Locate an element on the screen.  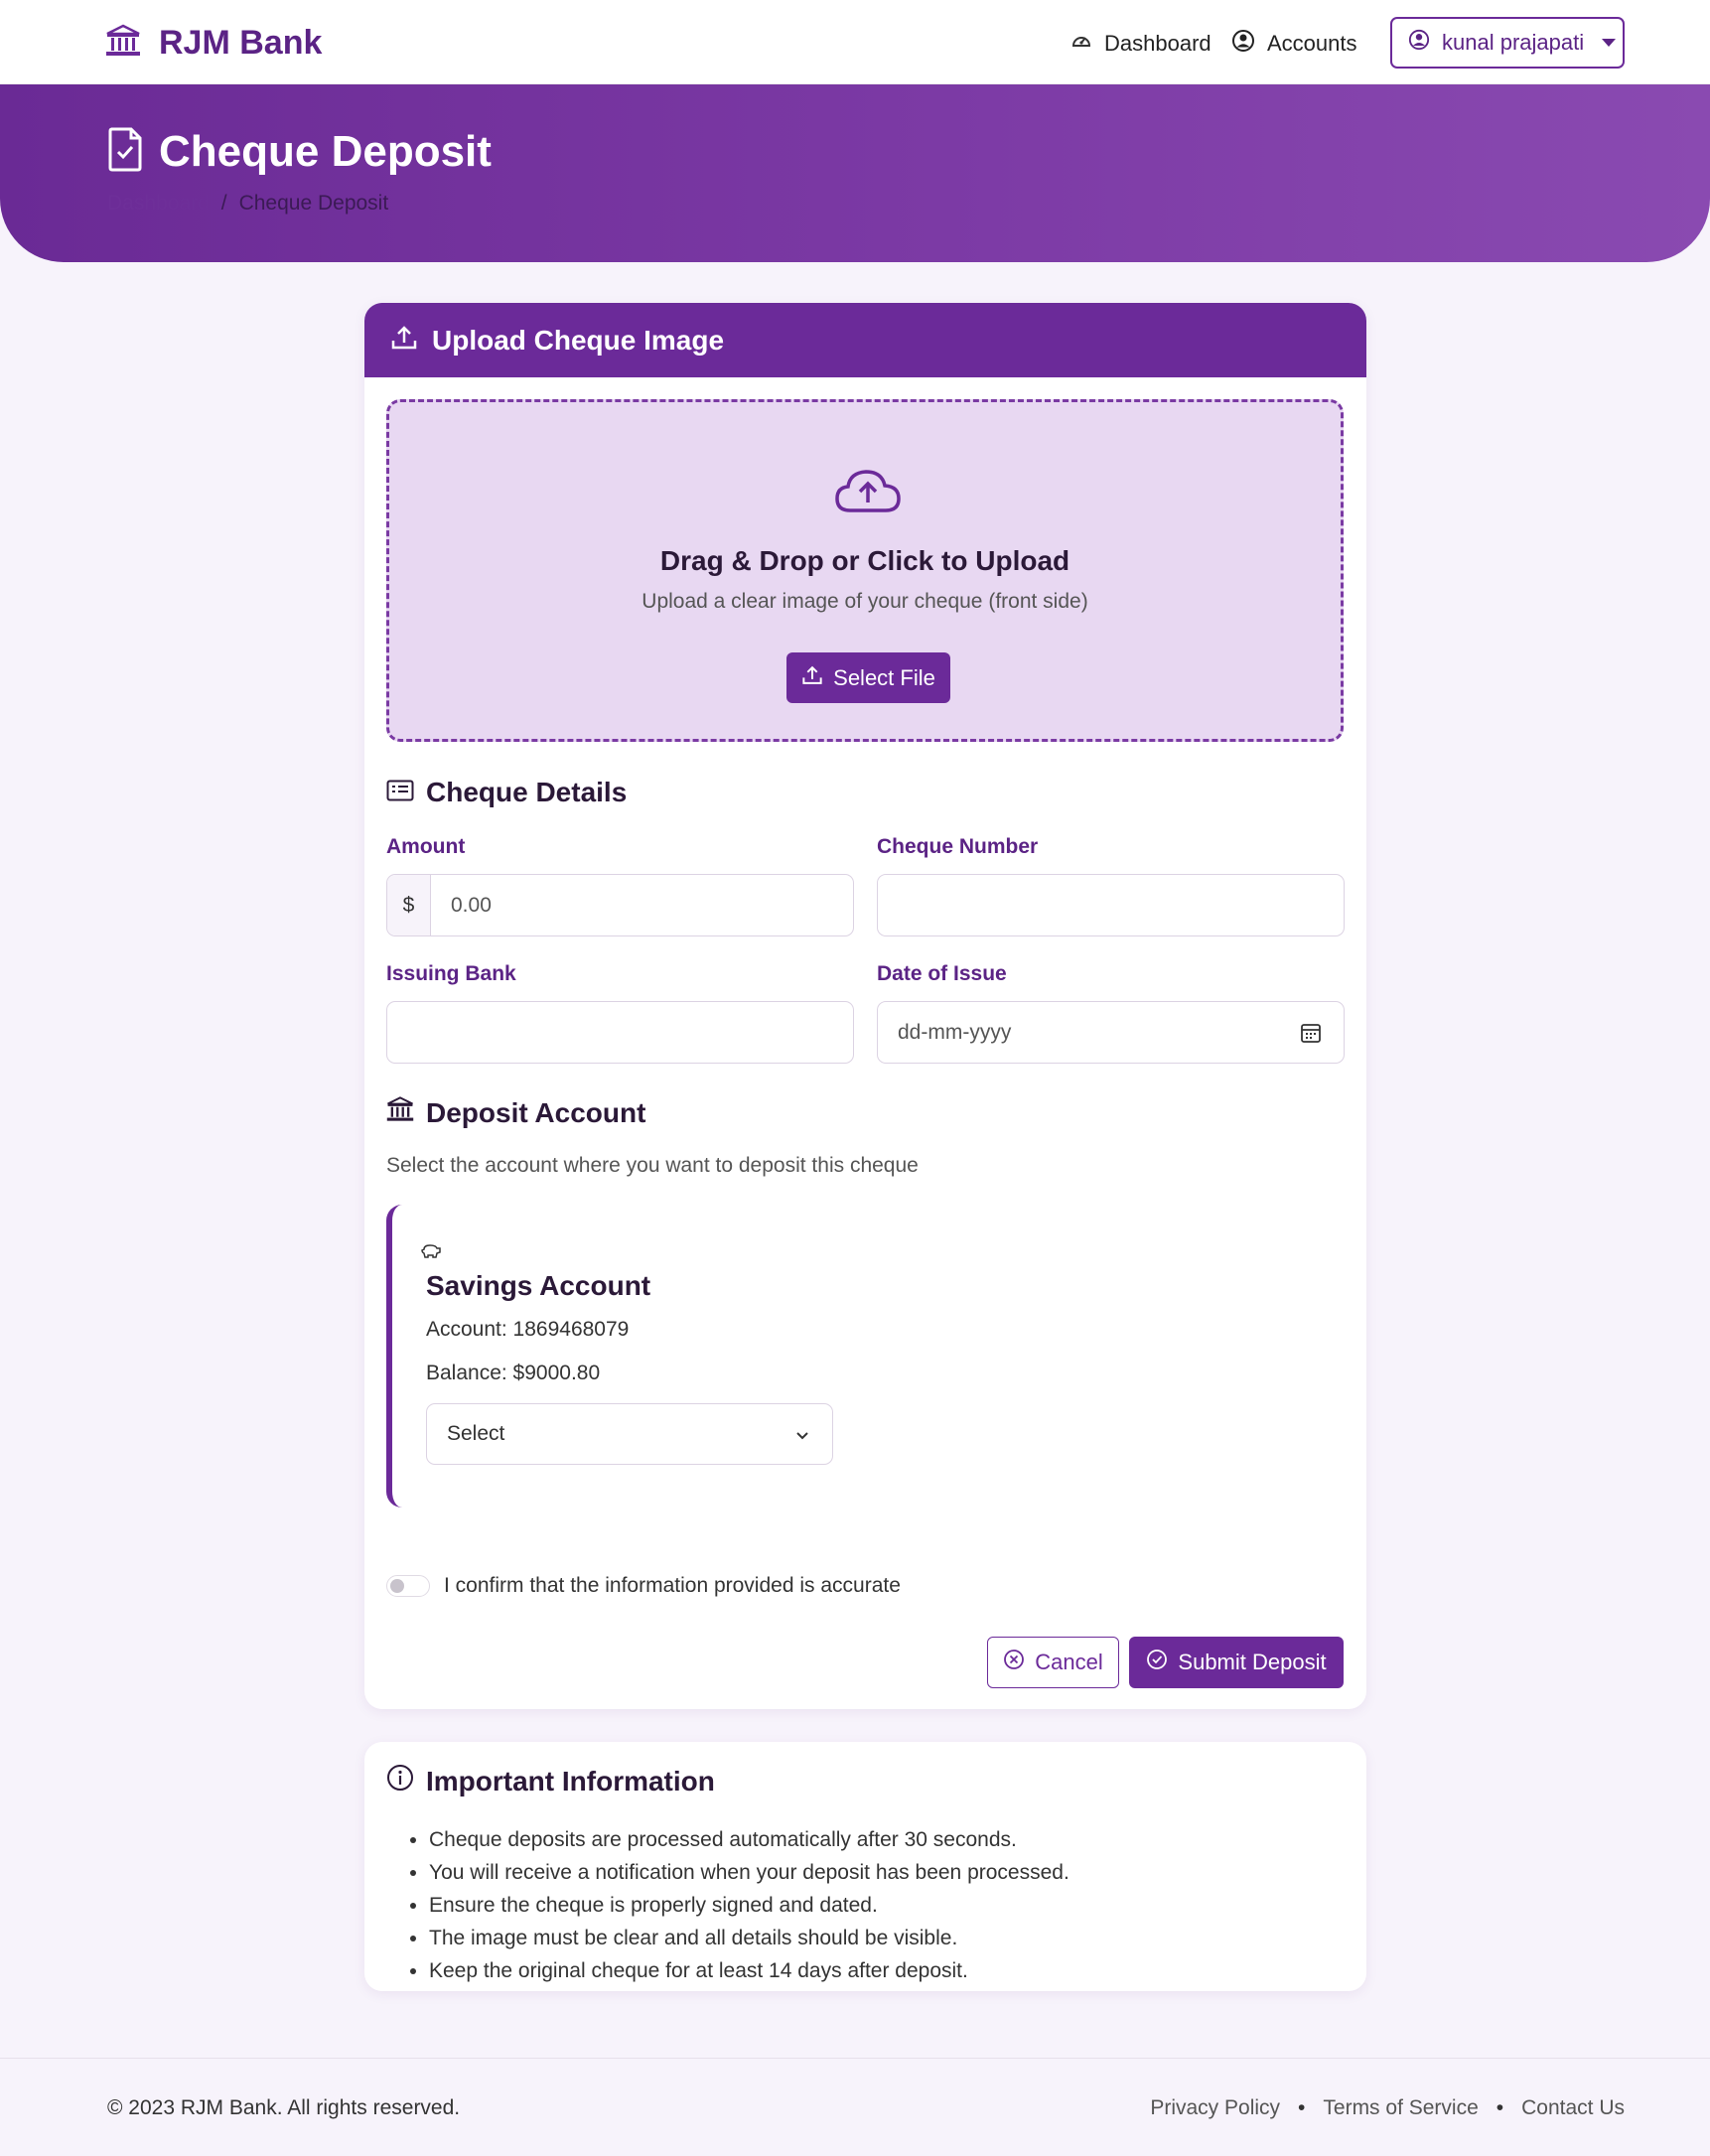
select-file-button: Select File is located at coordinates (868, 677).